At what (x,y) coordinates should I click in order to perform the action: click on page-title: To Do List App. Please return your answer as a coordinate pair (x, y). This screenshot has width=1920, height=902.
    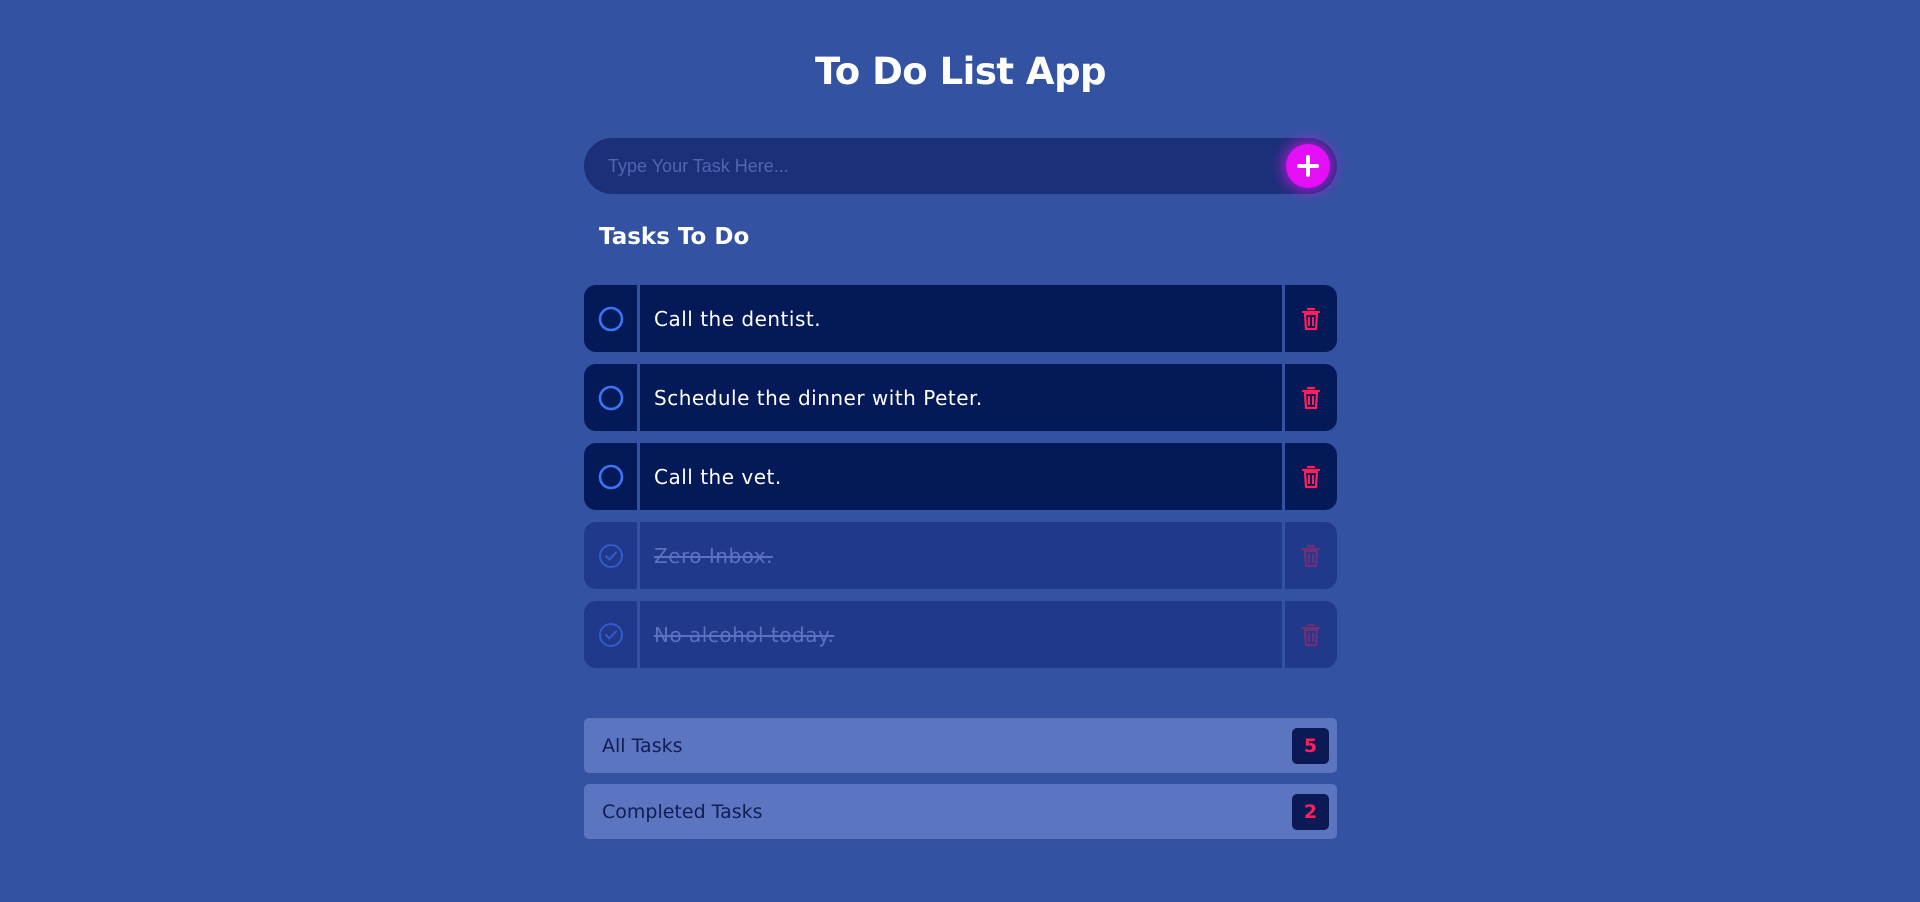
    Looking at the image, I should click on (960, 71).